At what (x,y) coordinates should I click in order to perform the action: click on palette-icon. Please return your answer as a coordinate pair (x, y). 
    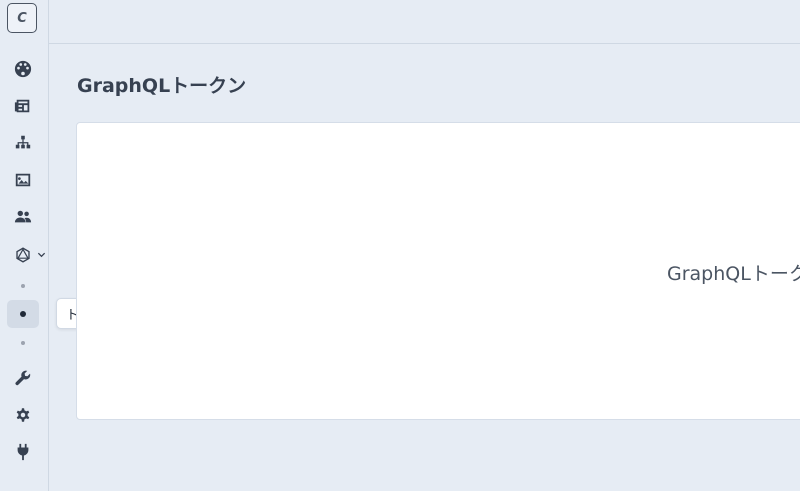
    Looking at the image, I should click on (23, 69).